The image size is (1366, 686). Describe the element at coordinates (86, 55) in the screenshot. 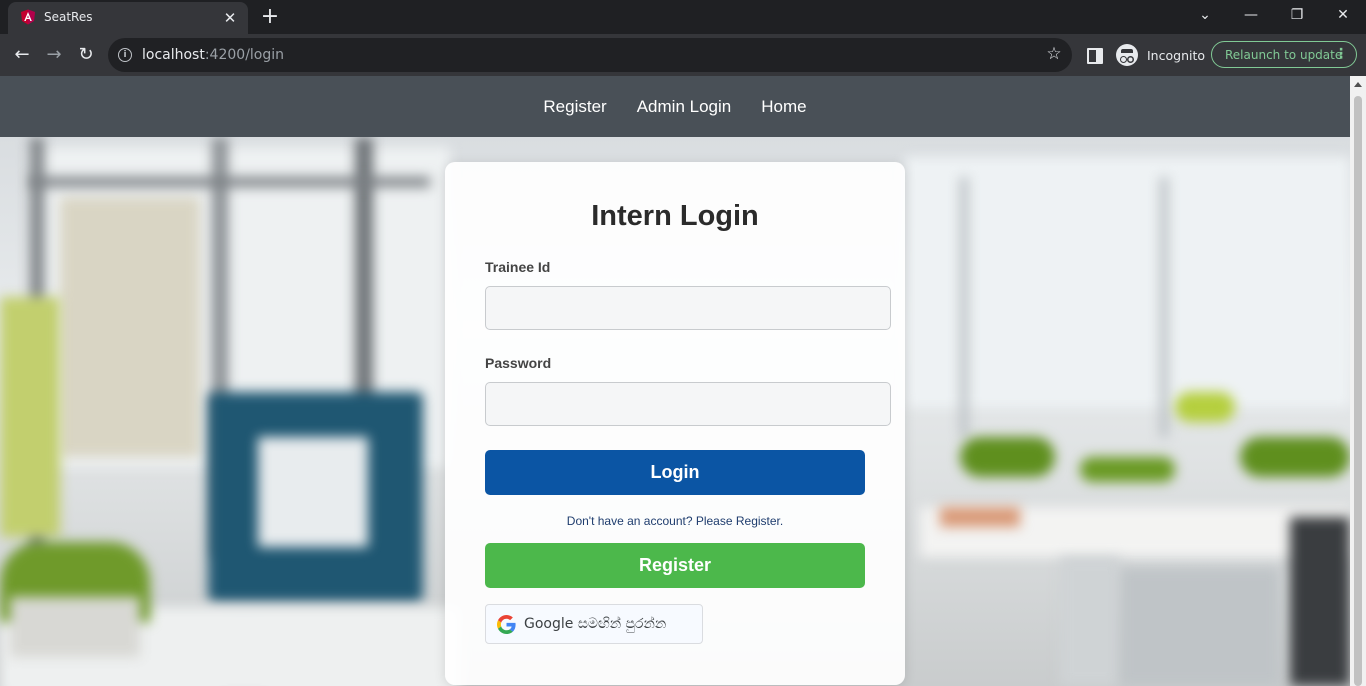

I see `reload-icon: ↻` at that location.